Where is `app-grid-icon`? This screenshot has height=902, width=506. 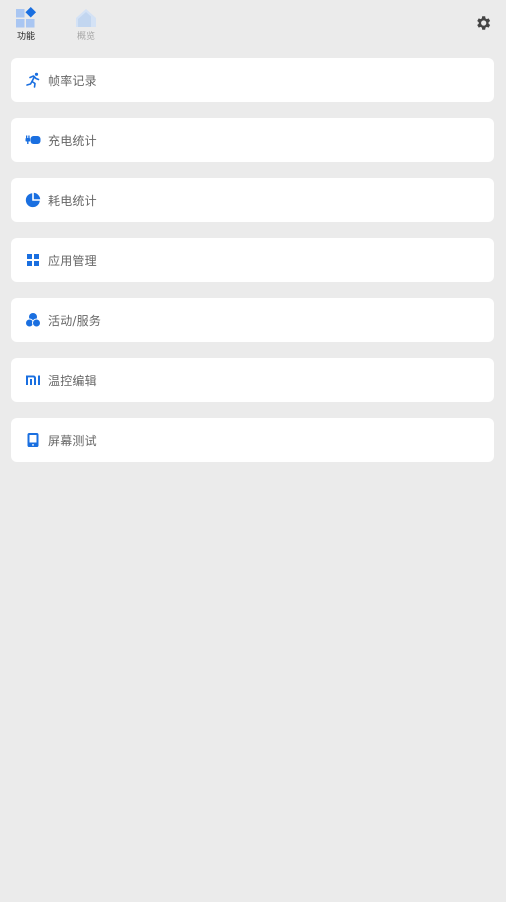
app-grid-icon is located at coordinates (33, 260).